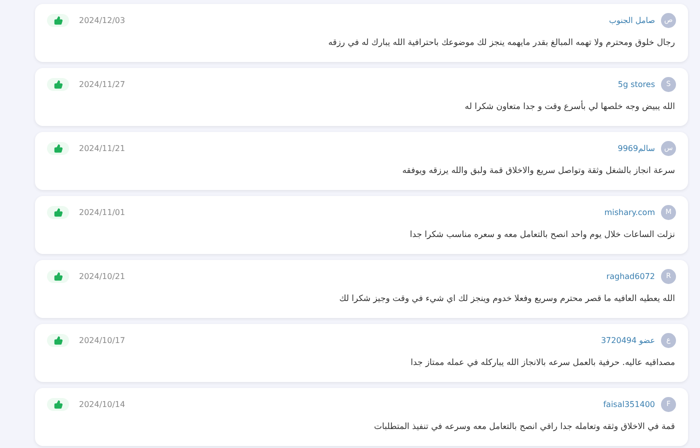 The height and width of the screenshot is (448, 700). Describe the element at coordinates (102, 212) in the screenshot. I see `review-date: 2024/11/01` at that location.